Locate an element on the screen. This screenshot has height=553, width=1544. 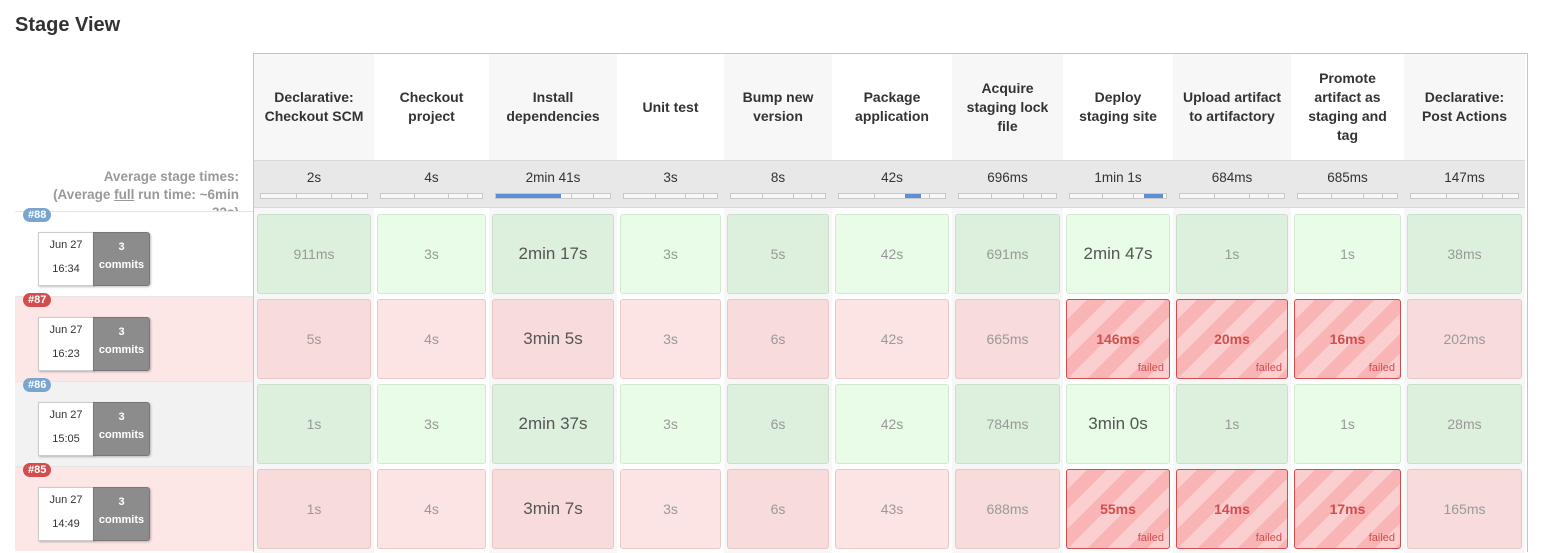
run-time: 16:23 is located at coordinates (66, 354).